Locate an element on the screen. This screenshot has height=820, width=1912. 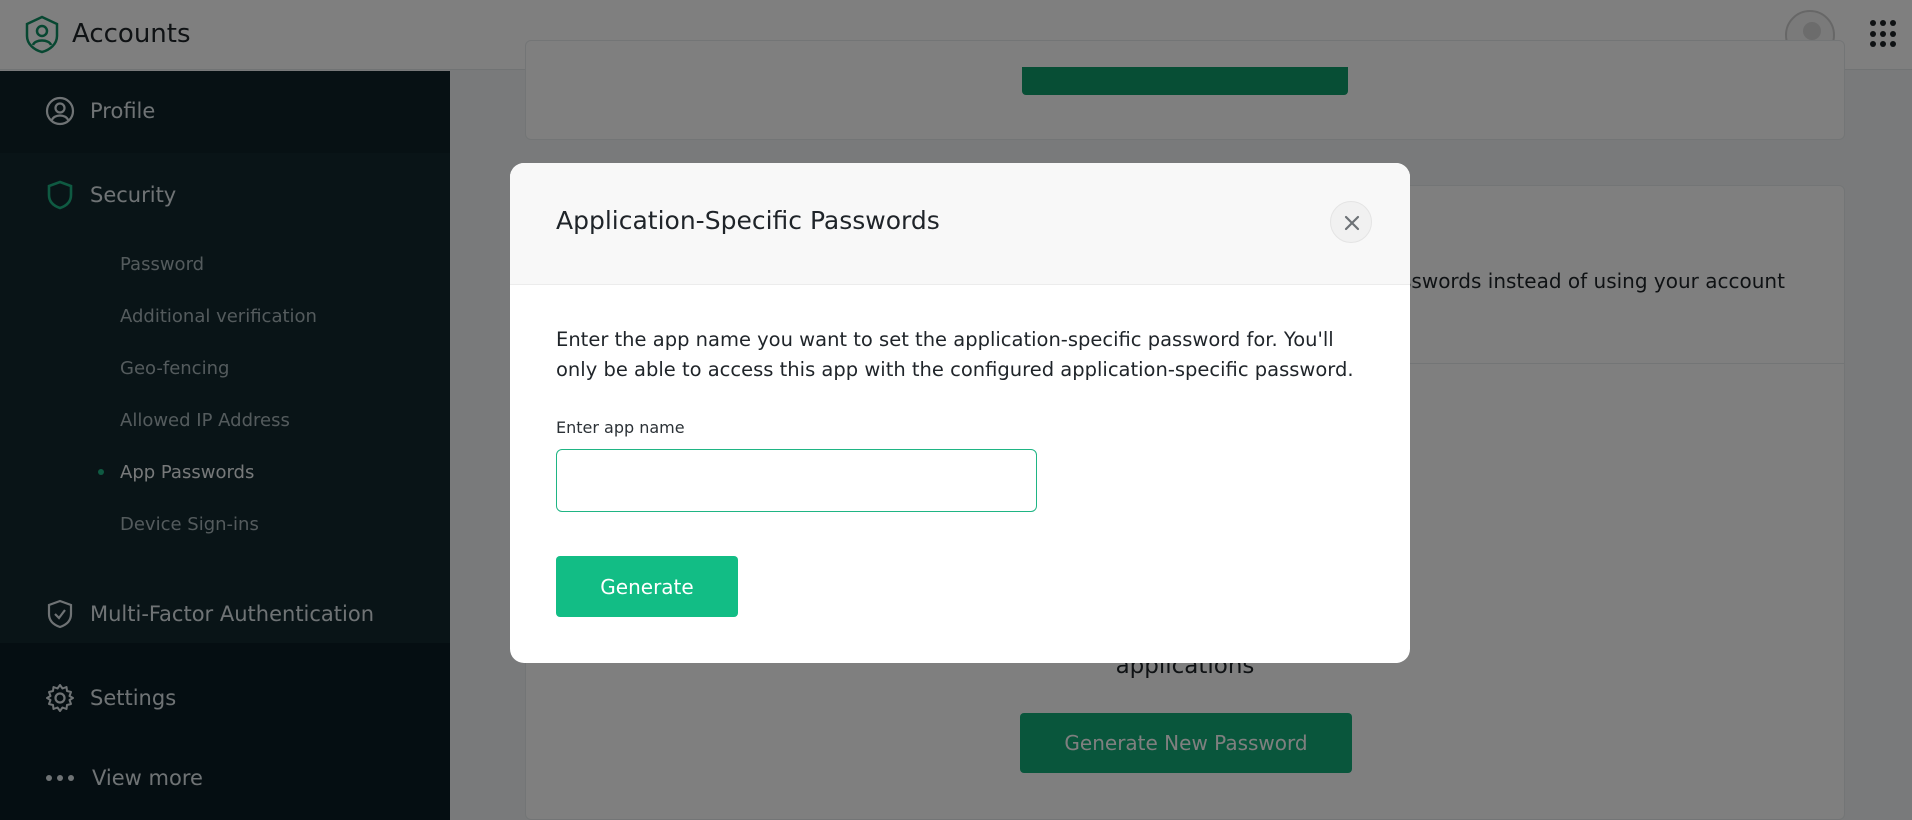
dialog-title: Application-Specific Passwords is located at coordinates (748, 220).